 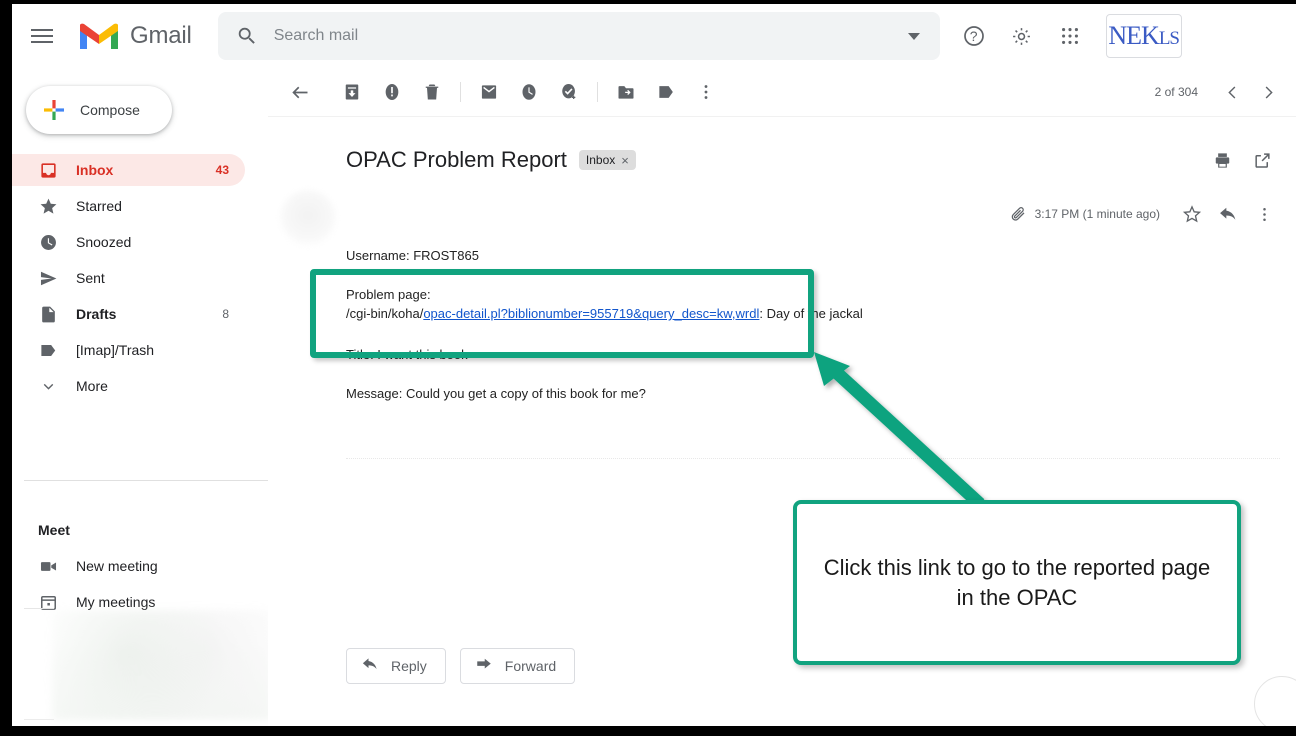 What do you see at coordinates (54, 530) in the screenshot?
I see `meet-section-title: Meet` at bounding box center [54, 530].